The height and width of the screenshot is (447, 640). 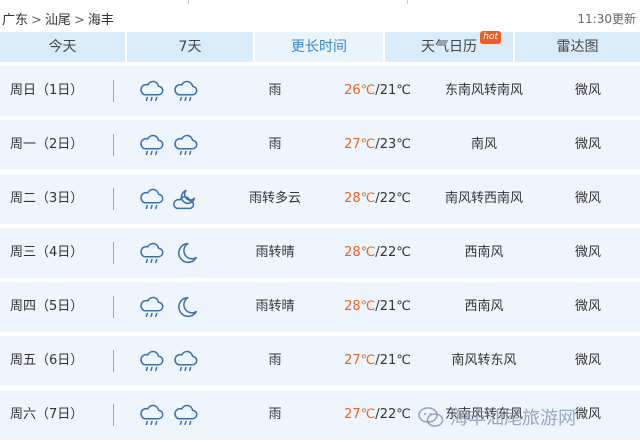 I want to click on forecast-row: 周二（3日） 雨转多云 28℃/22℃ 南风转西南风 微风, so click(x=320, y=199).